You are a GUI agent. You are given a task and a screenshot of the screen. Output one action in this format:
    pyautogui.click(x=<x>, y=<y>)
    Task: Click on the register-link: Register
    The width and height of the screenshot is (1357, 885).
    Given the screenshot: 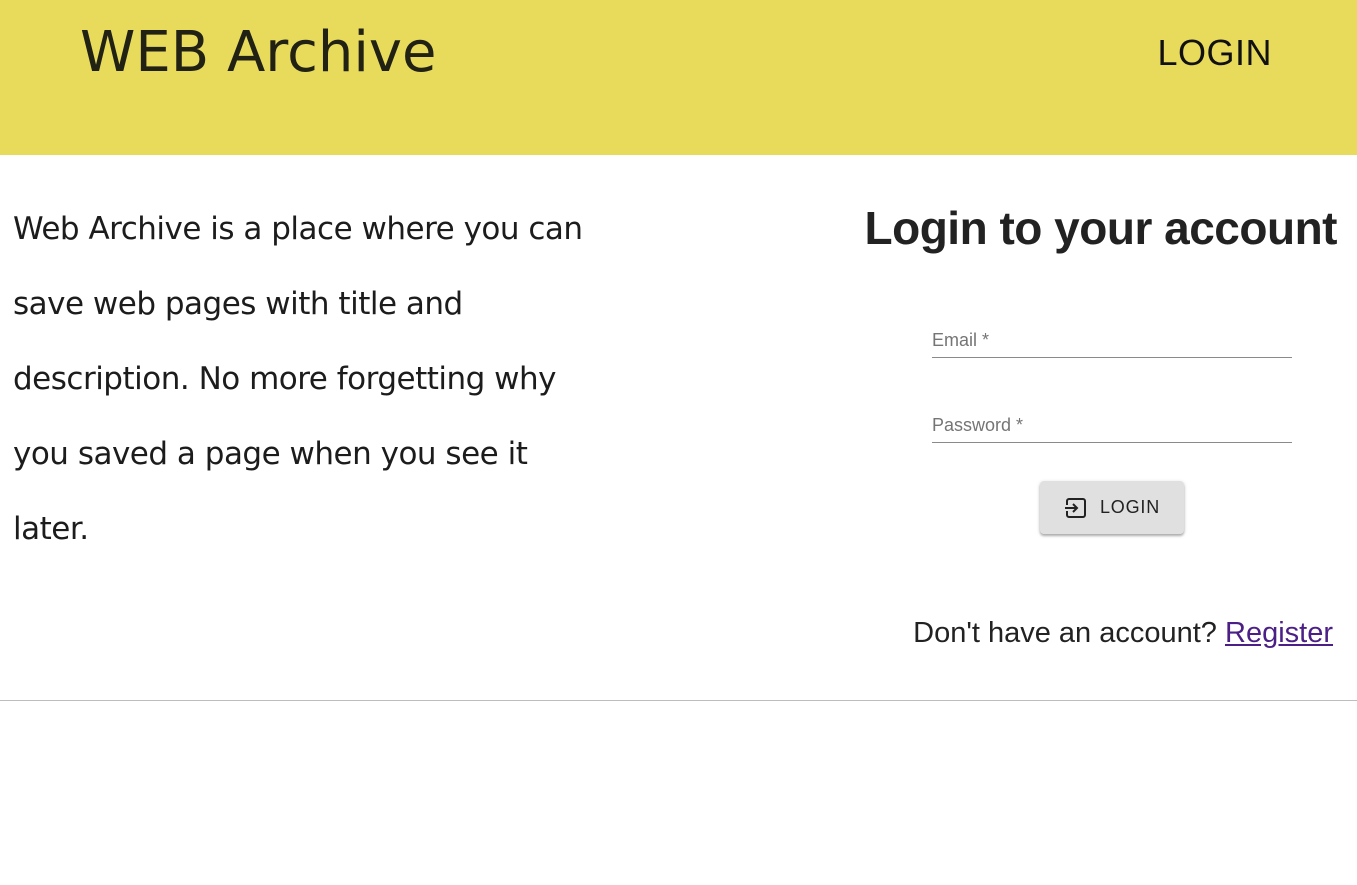 What is the action you would take?
    pyautogui.click(x=1279, y=633)
    